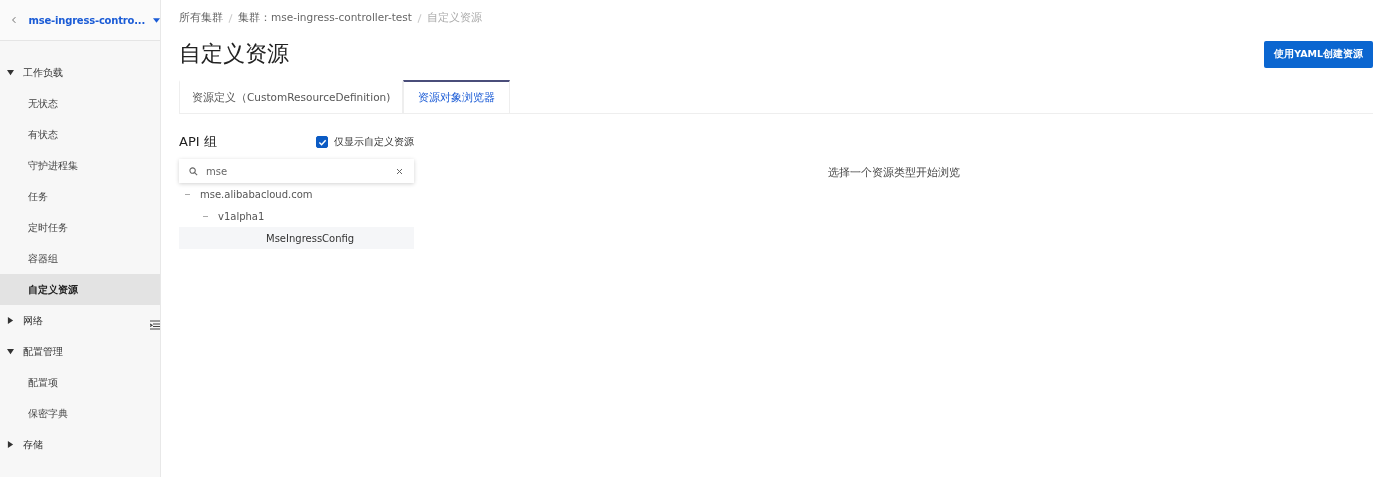  I want to click on breadcrumb-item: 自定义资源, so click(454, 18).